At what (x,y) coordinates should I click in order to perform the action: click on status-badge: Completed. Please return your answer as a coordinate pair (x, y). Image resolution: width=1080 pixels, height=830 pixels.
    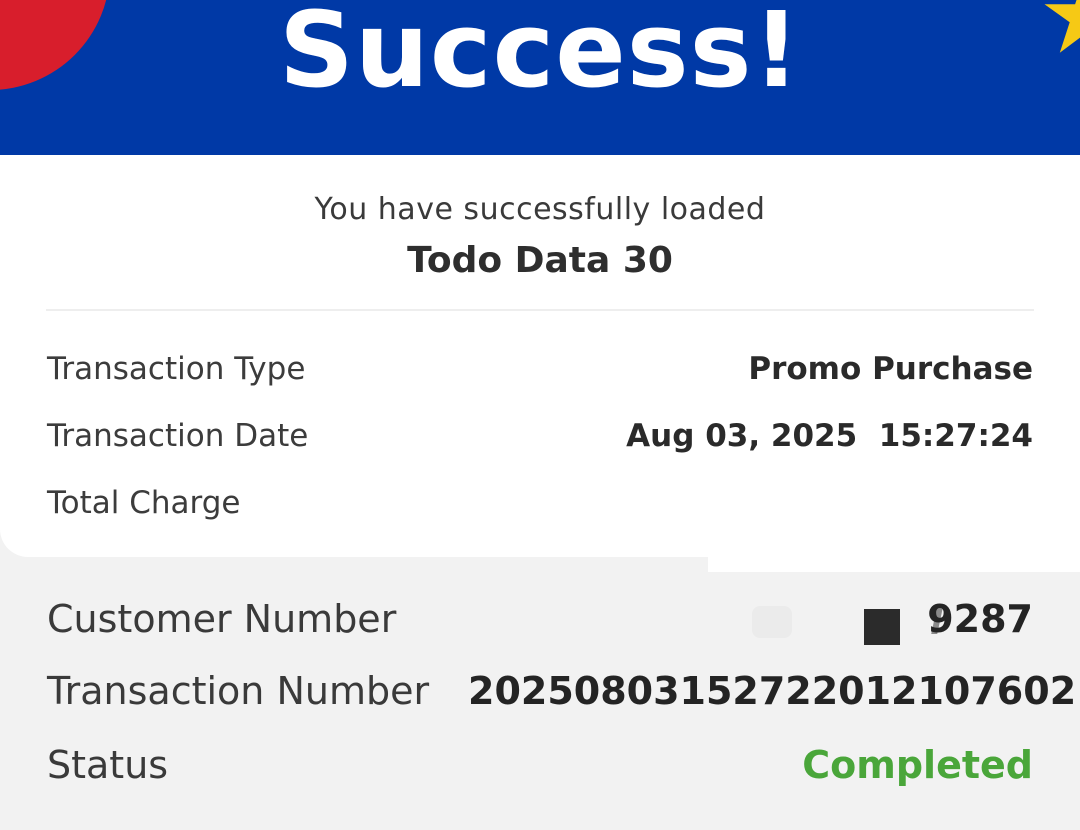
    Looking at the image, I should click on (917, 765).